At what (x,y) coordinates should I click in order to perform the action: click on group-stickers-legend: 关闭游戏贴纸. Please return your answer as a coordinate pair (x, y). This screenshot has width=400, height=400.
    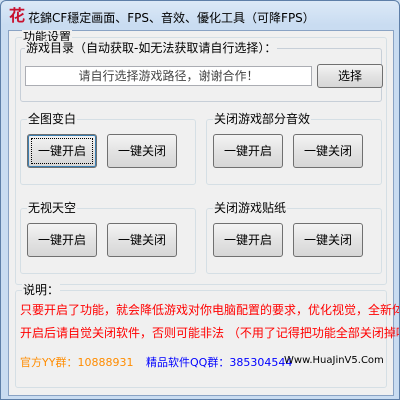
    Looking at the image, I should click on (250, 208).